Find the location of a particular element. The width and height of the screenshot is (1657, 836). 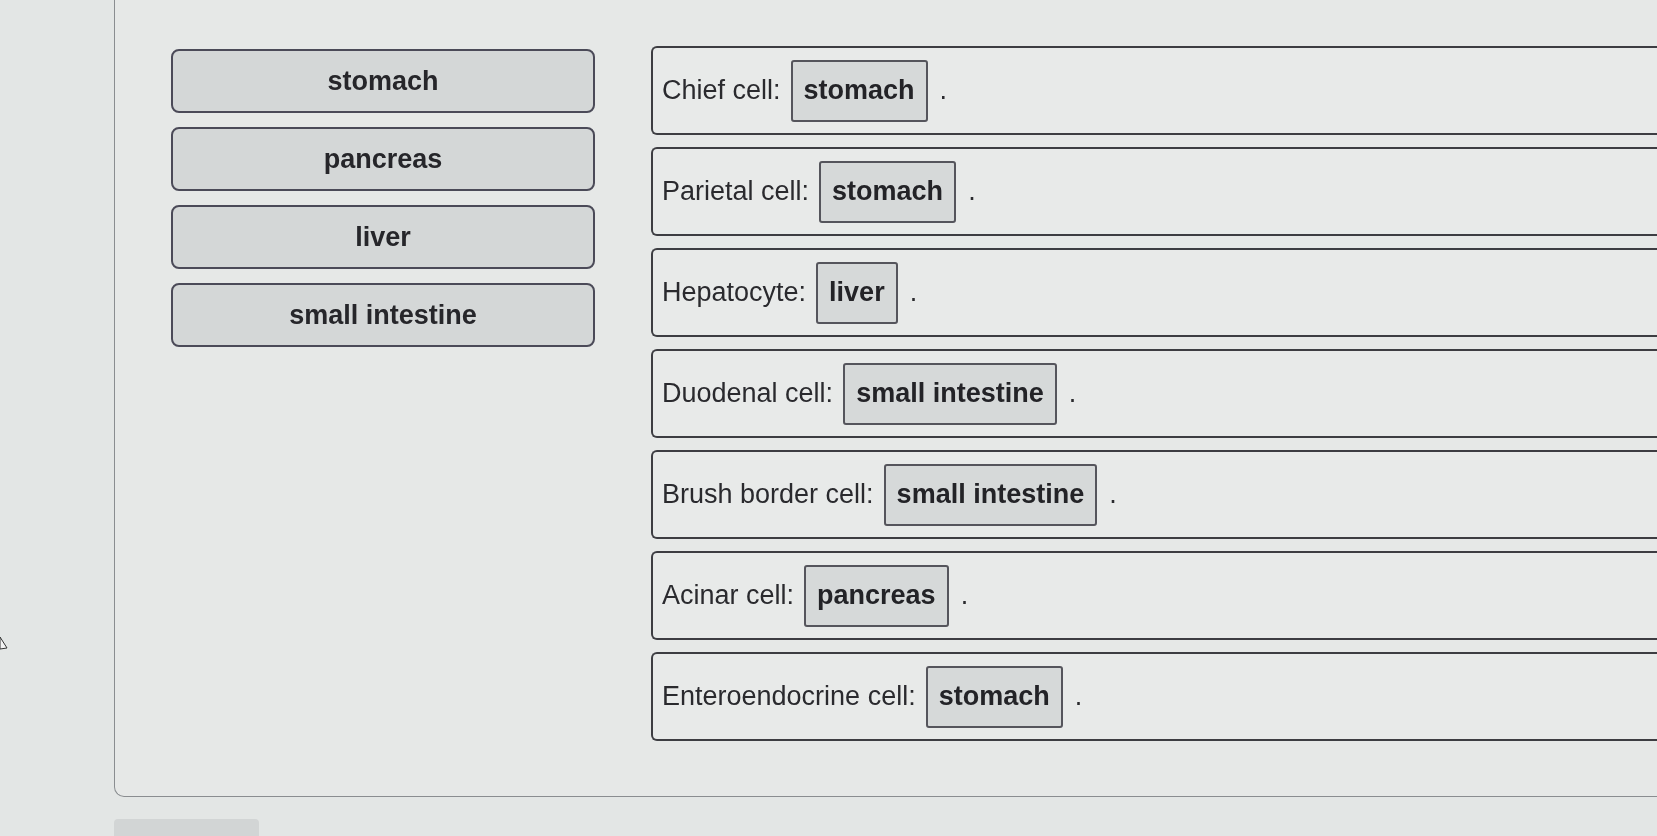

pointer-icon is located at coordinates (4, 643).